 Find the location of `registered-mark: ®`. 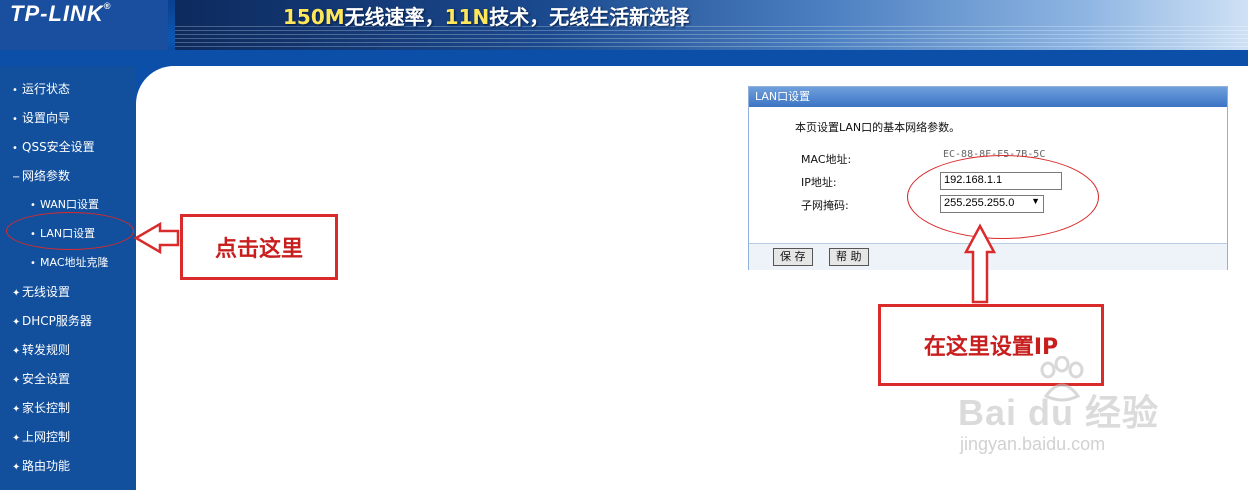

registered-mark: ® is located at coordinates (107, 6).